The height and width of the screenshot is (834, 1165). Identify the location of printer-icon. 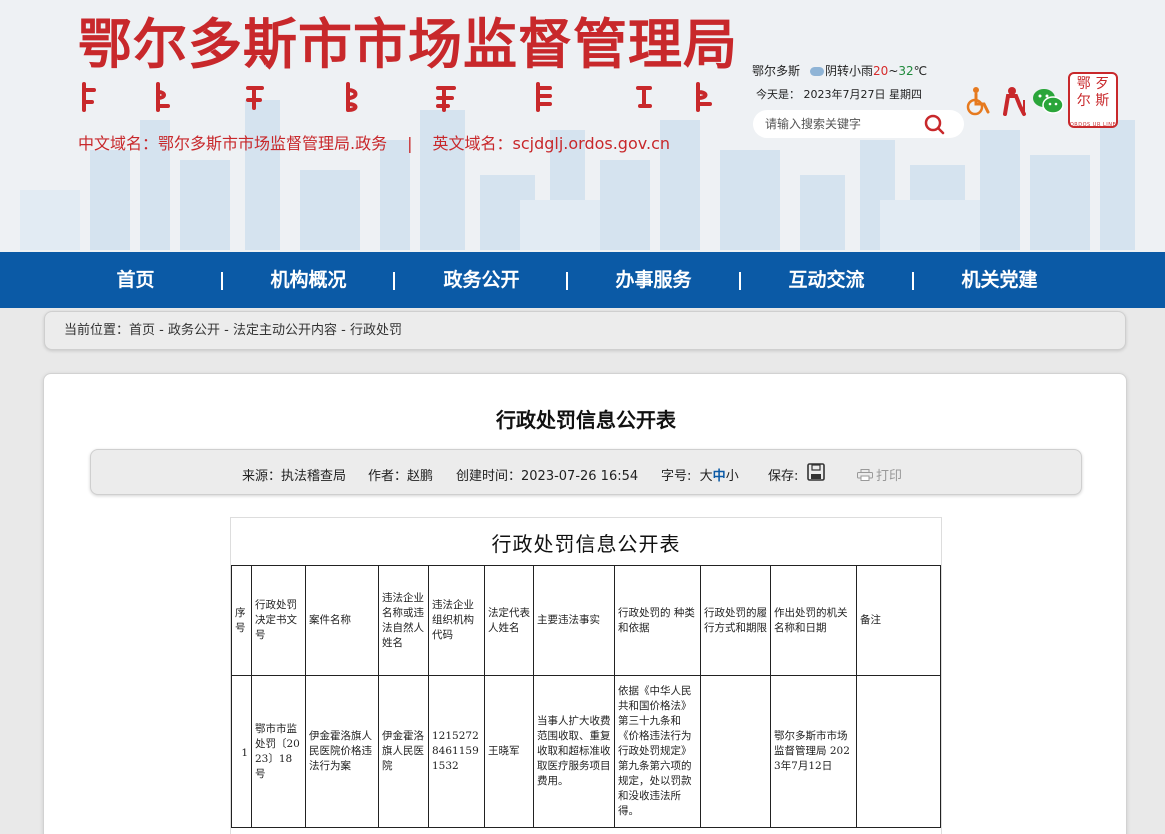
(865, 475).